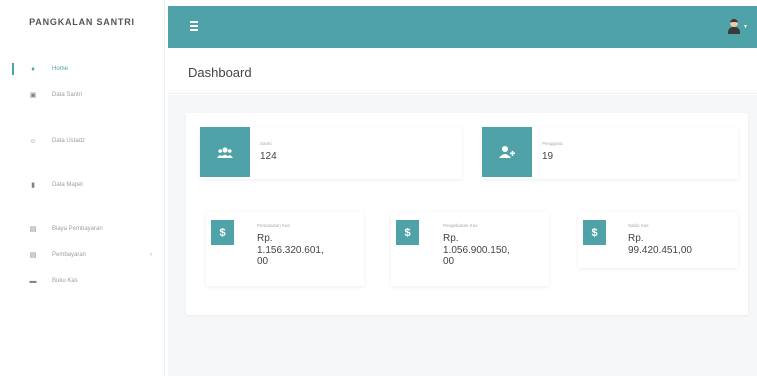  Describe the element at coordinates (225, 152) in the screenshot. I see `users-icon` at that location.